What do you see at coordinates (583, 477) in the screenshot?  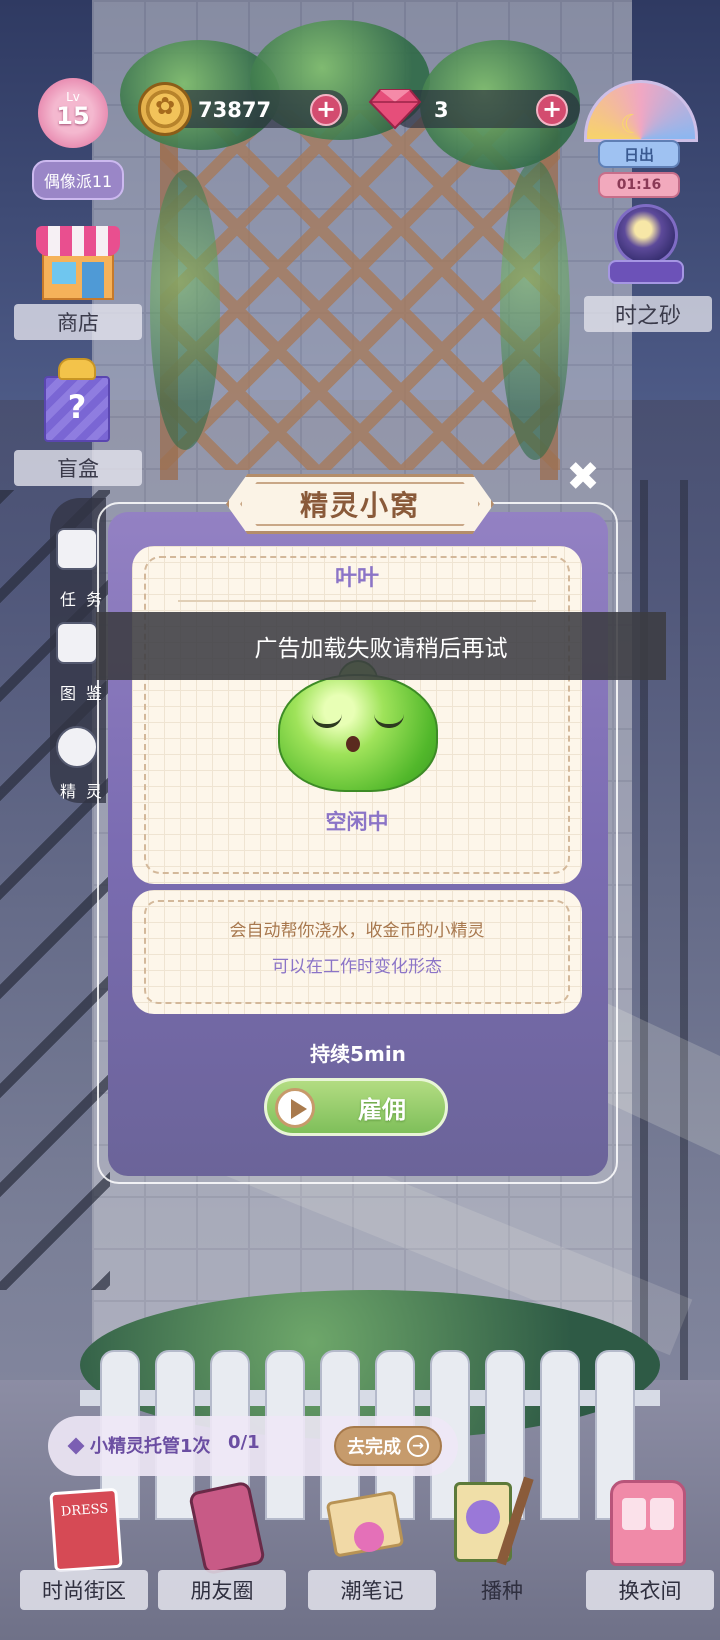 I see `close-icon: ✖` at bounding box center [583, 477].